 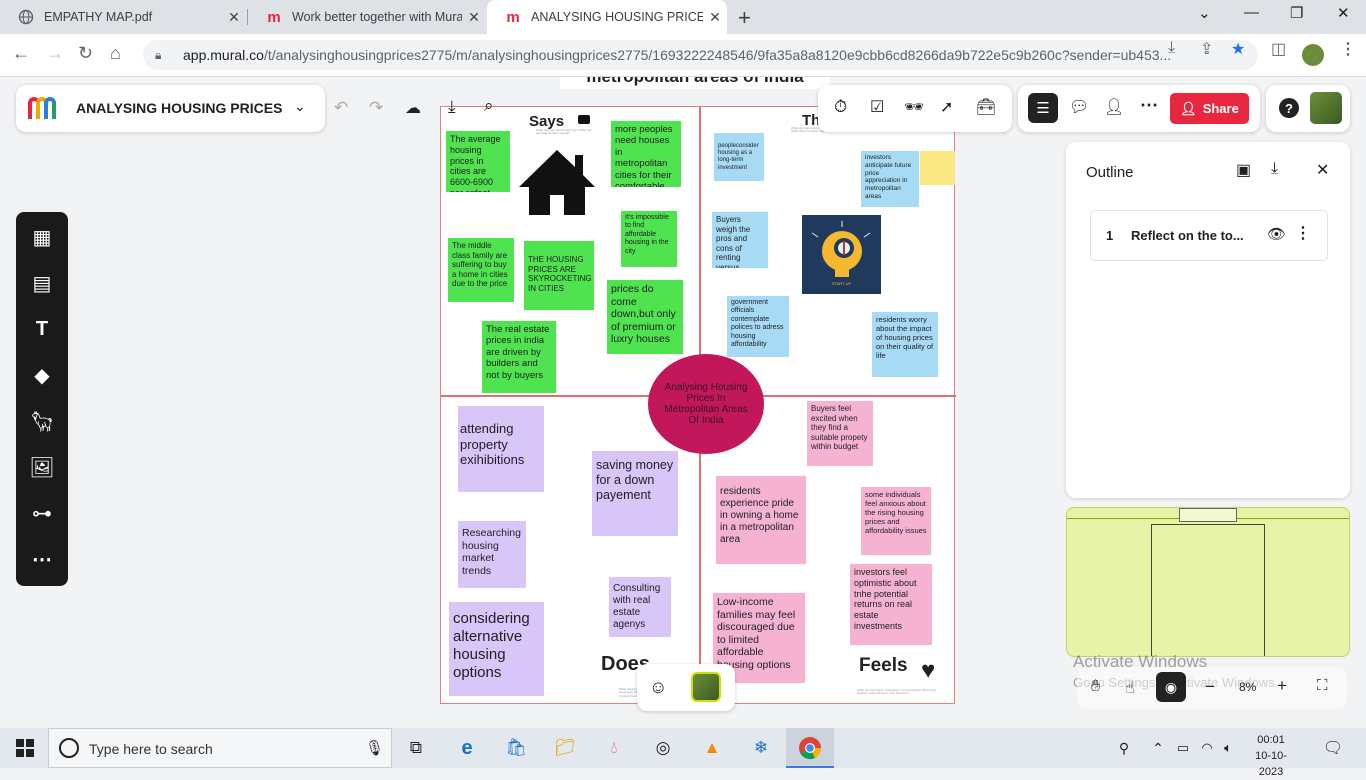 What do you see at coordinates (744, 18) in the screenshot?
I see `new-tab-button: +` at bounding box center [744, 18].